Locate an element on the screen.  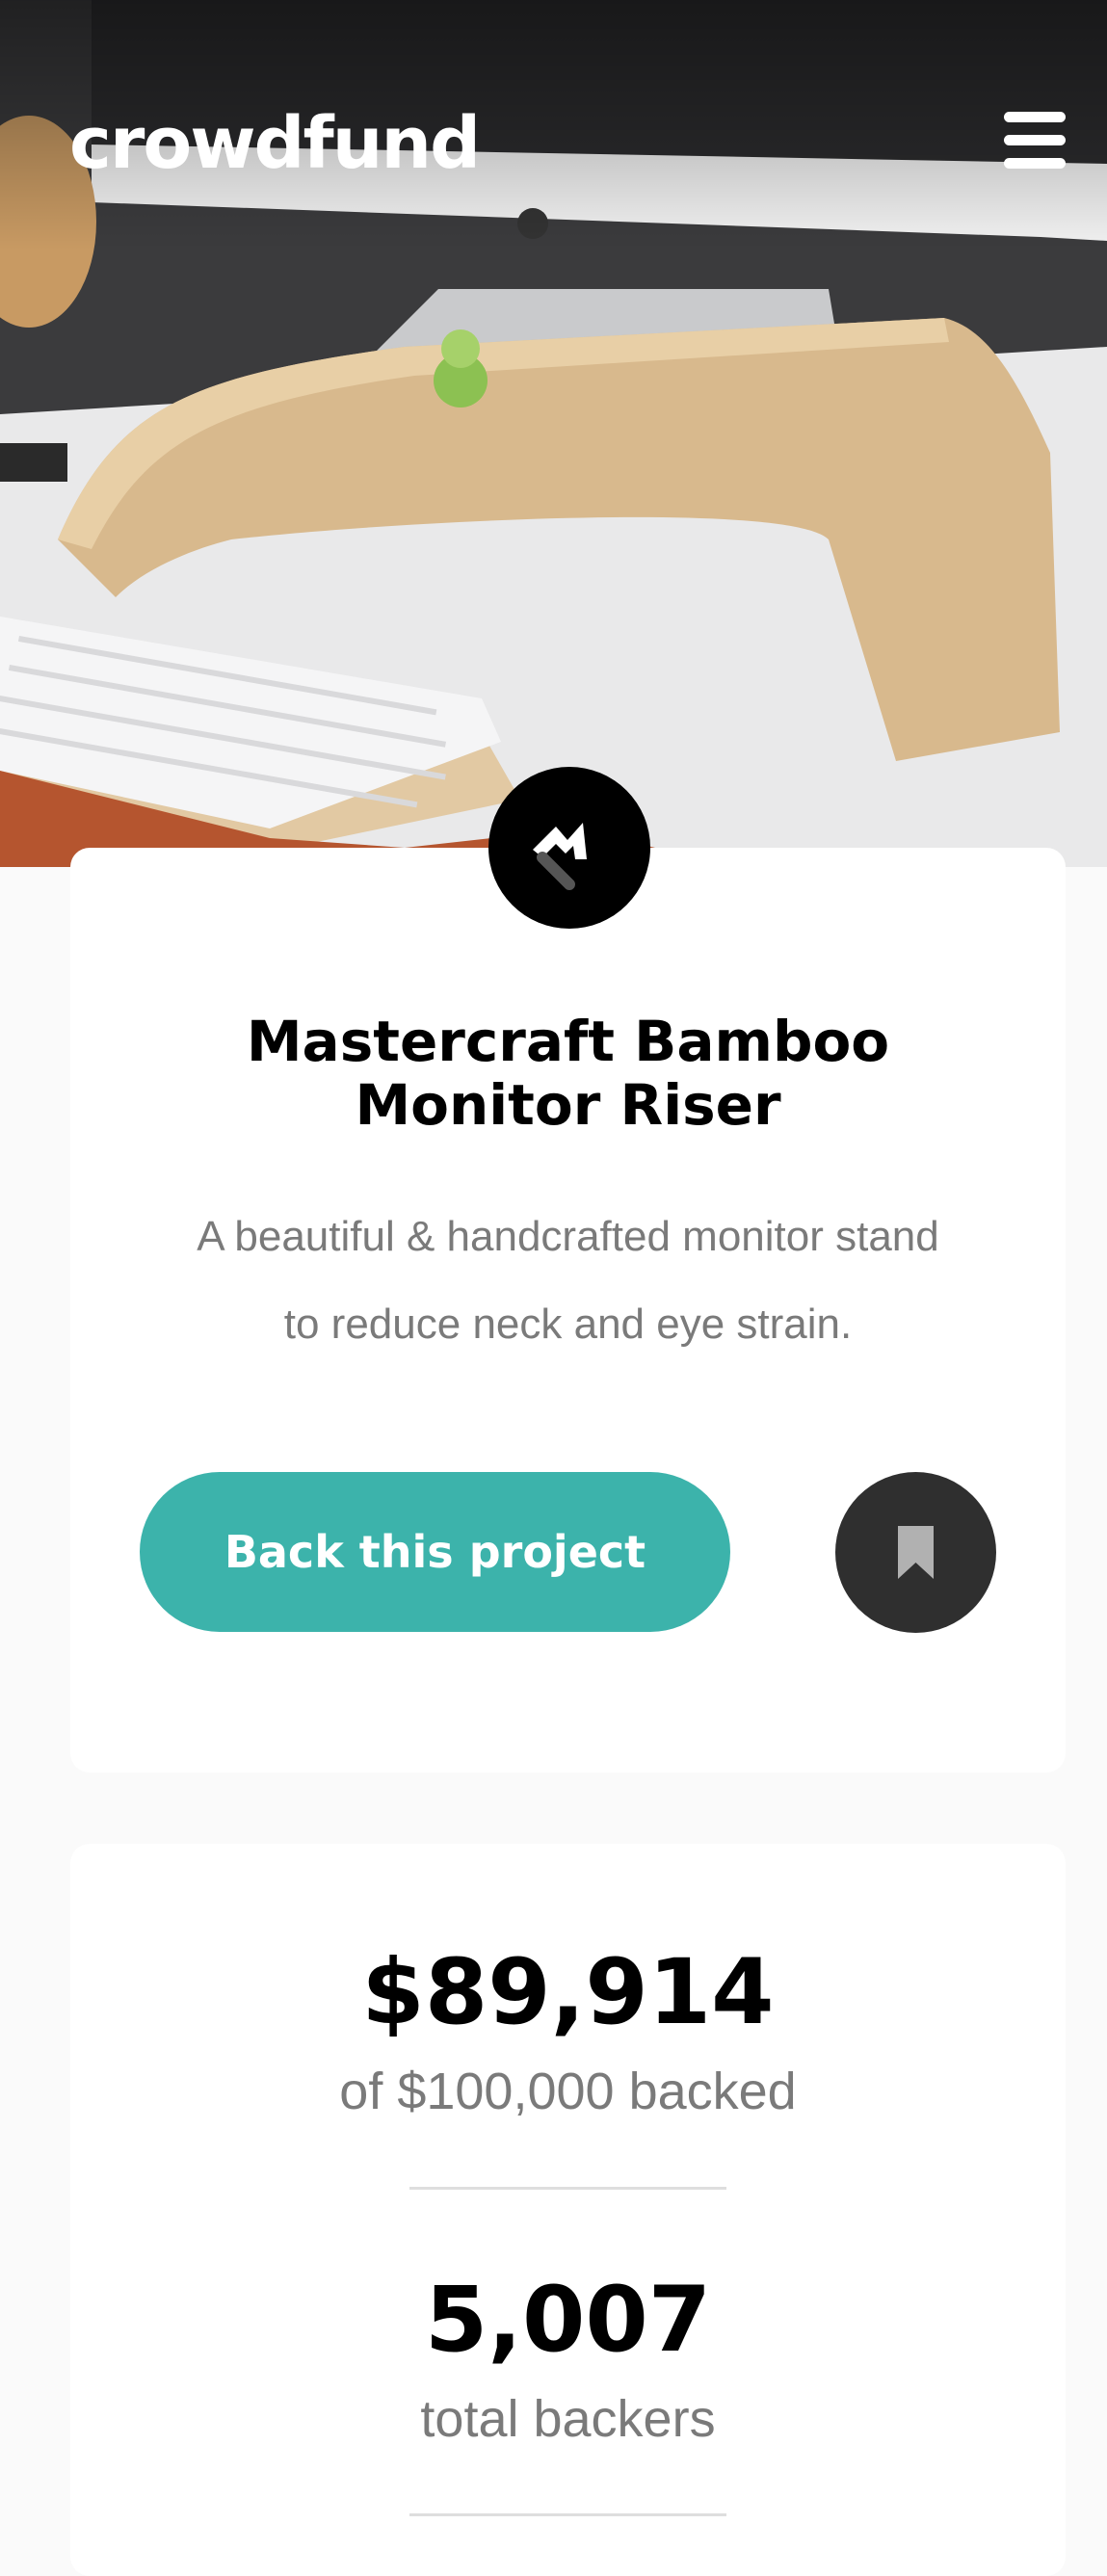
stats-divider is located at coordinates (567, 2188).